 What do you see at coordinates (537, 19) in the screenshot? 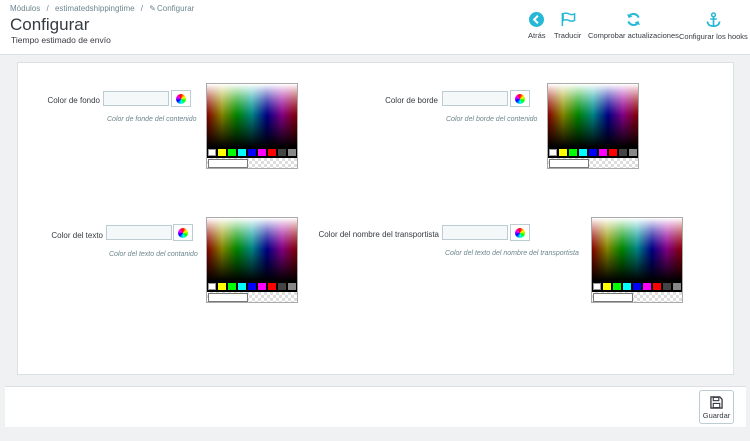
I see `back-icon` at bounding box center [537, 19].